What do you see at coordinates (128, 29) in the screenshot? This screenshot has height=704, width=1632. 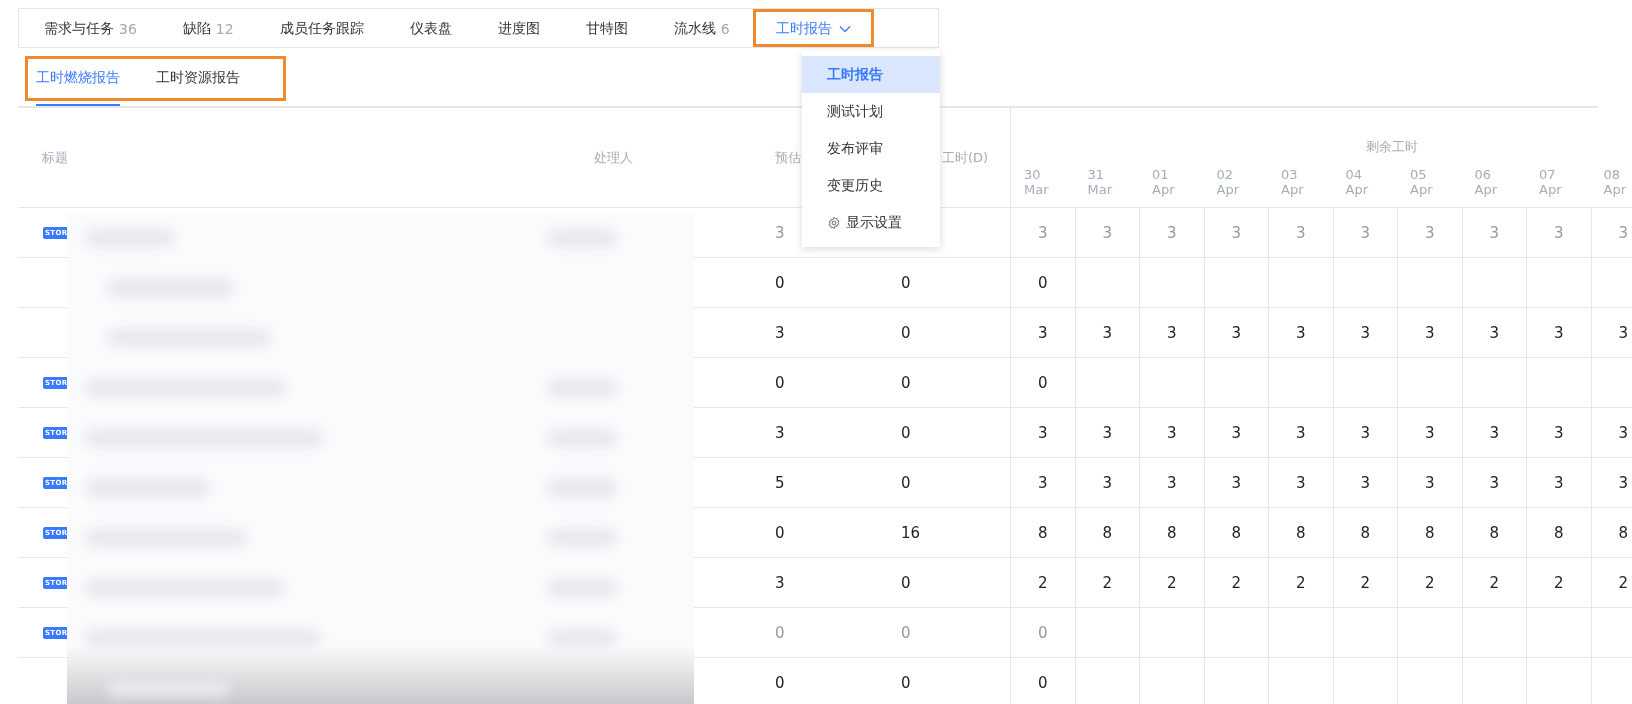 I see `tab-count: 36` at bounding box center [128, 29].